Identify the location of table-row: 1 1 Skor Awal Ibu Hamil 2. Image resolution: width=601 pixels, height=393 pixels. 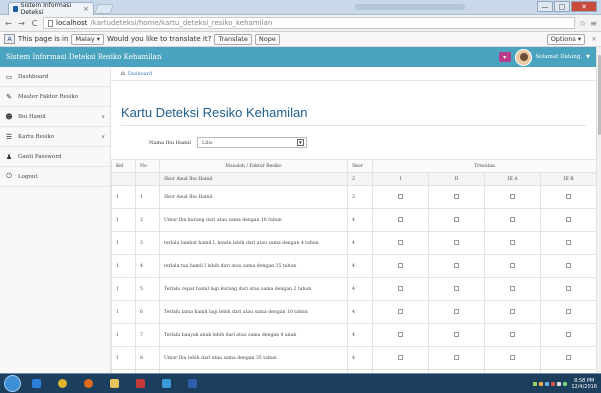
(354, 197).